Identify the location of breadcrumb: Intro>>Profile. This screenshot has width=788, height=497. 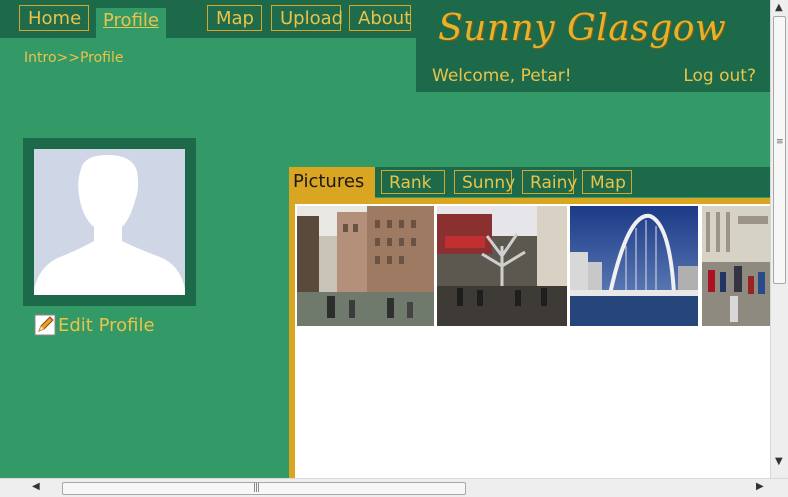
(74, 58).